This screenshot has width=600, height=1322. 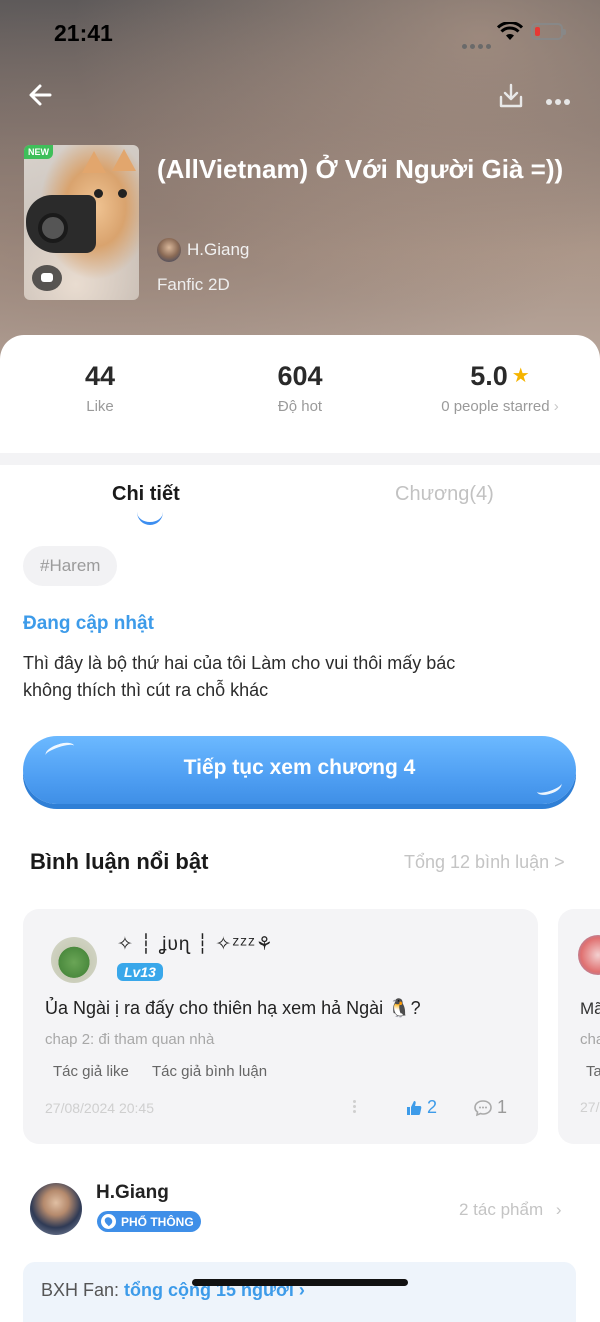 I want to click on likes-stat: 44 Like, so click(x=100, y=388).